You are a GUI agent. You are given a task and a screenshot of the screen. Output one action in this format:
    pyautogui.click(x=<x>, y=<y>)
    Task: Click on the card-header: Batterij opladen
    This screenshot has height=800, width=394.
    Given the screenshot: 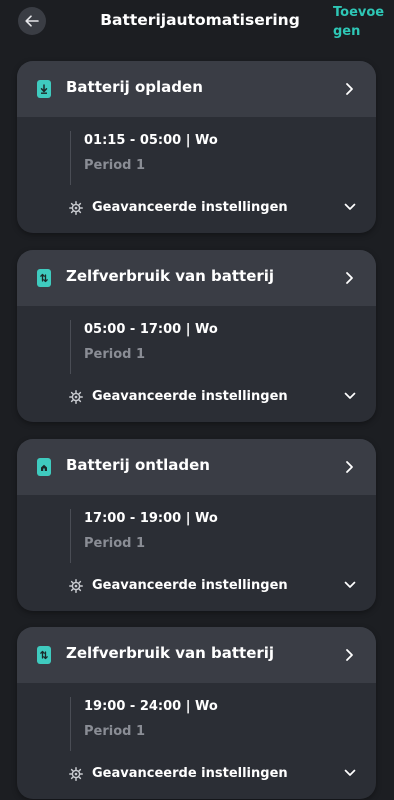 What is the action you would take?
    pyautogui.click(x=196, y=89)
    